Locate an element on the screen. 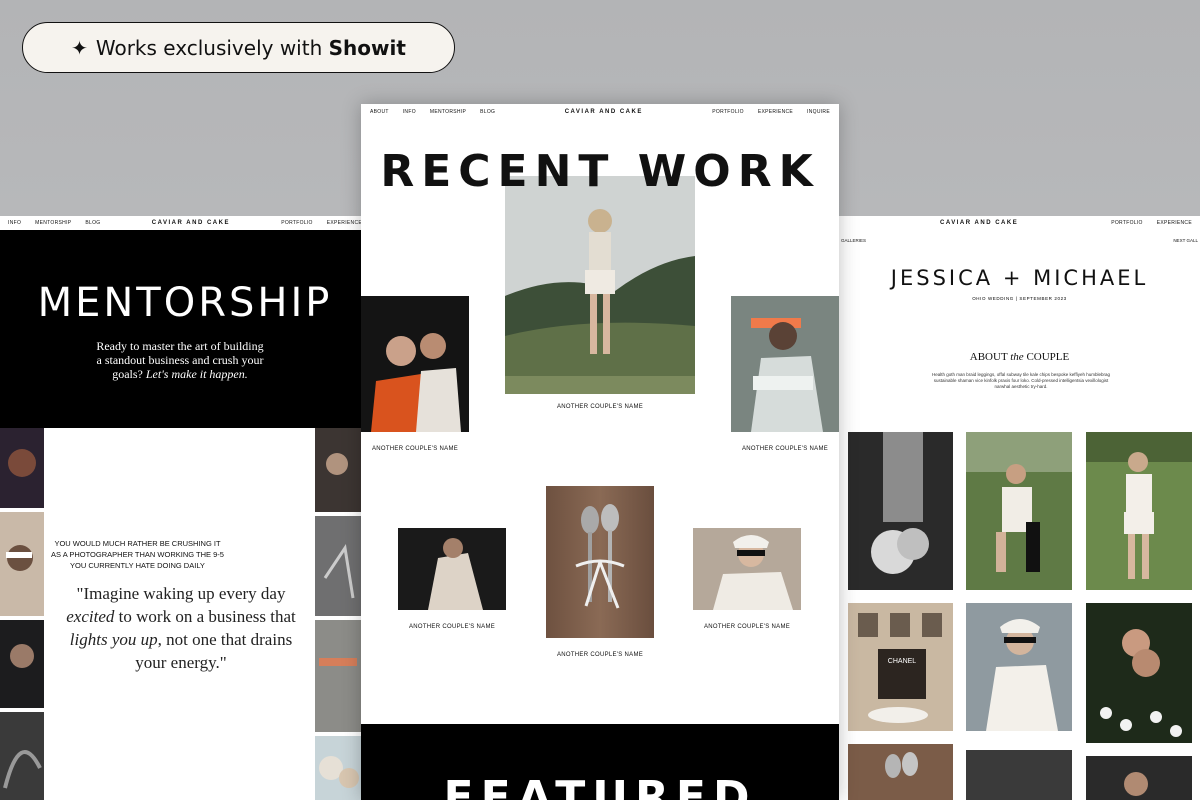  dark-photo is located at coordinates (1019, 775).